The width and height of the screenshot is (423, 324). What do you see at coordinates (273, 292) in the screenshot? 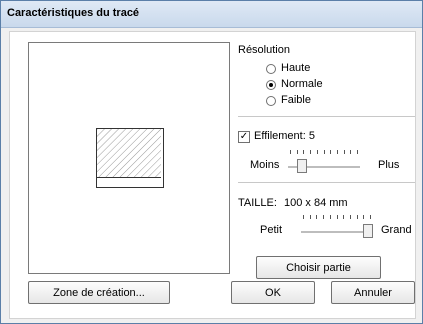
I see `ok-button: OK` at bounding box center [273, 292].